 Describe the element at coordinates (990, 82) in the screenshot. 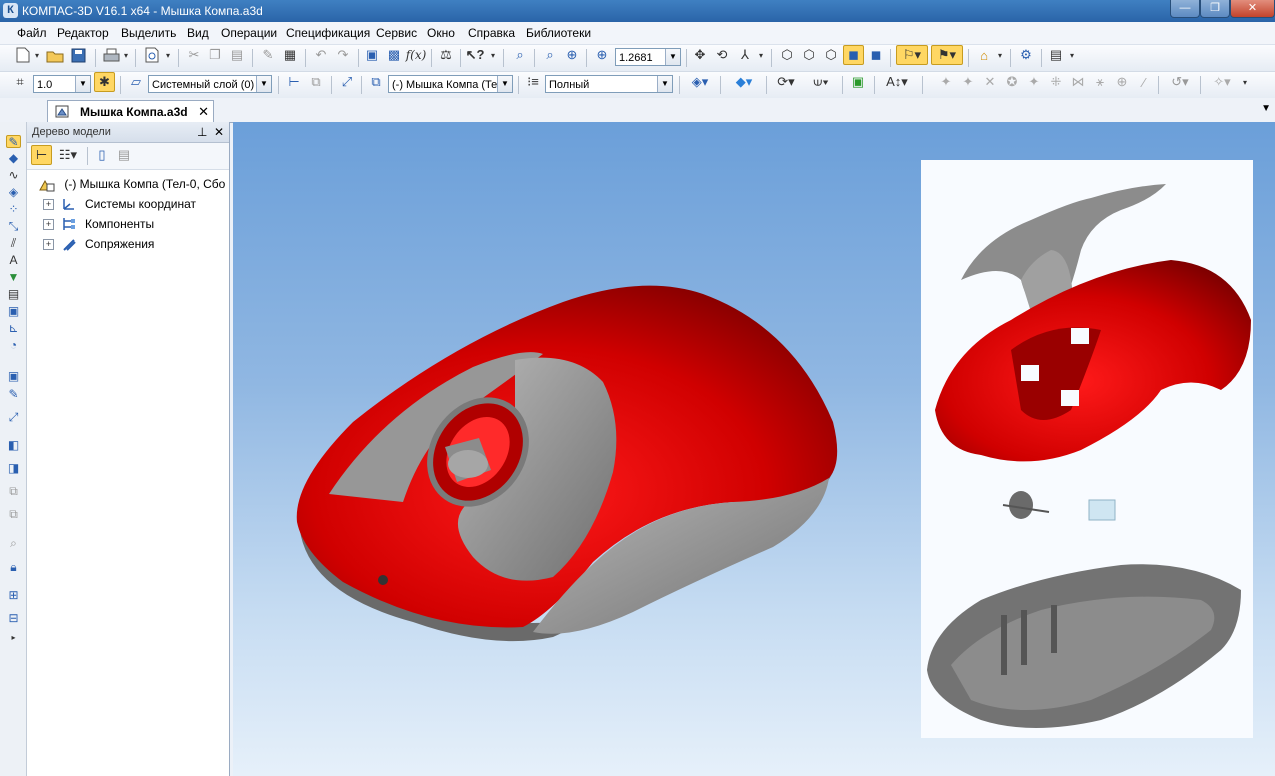

I see `intersection-icon: ✕` at that location.